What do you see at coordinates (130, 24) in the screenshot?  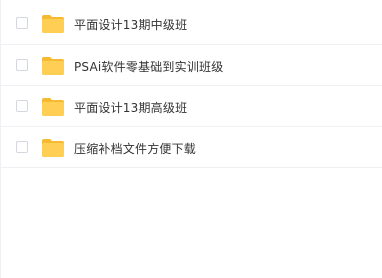 I see `file-name: 平面设计13期中级班` at bounding box center [130, 24].